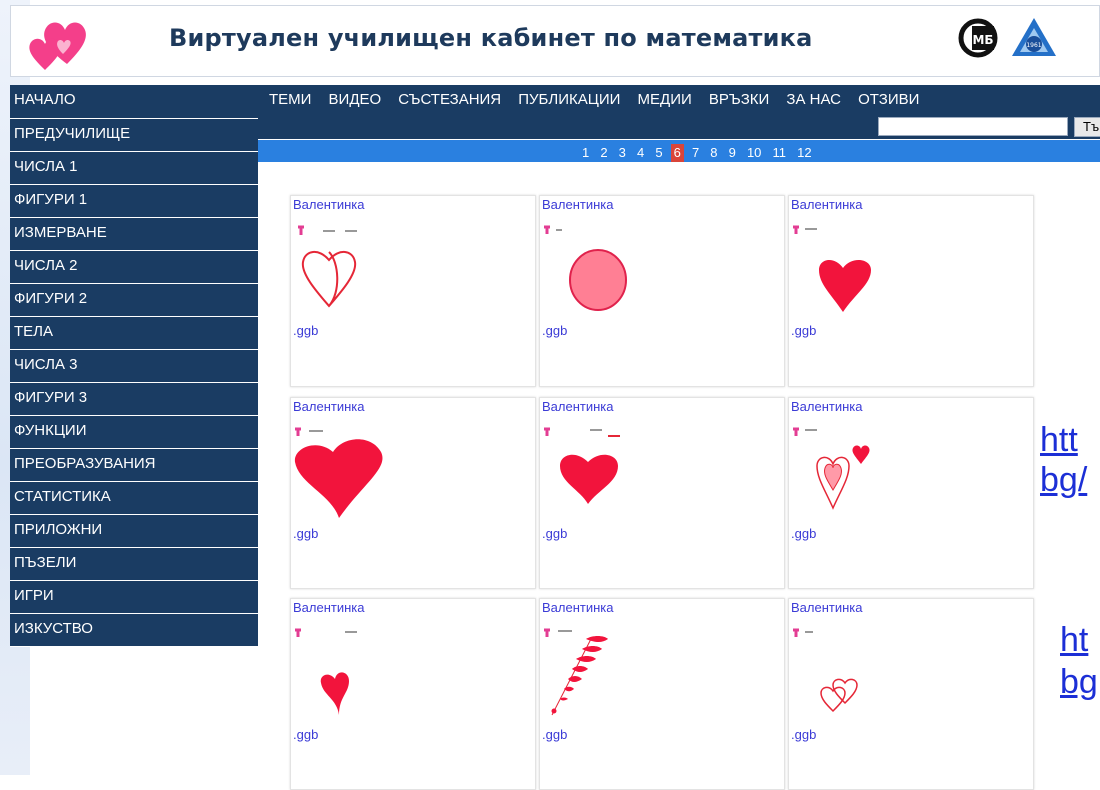 This screenshot has width=1100, height=790. What do you see at coordinates (780, 153) in the screenshot?
I see `page-link-11: 11` at bounding box center [780, 153].